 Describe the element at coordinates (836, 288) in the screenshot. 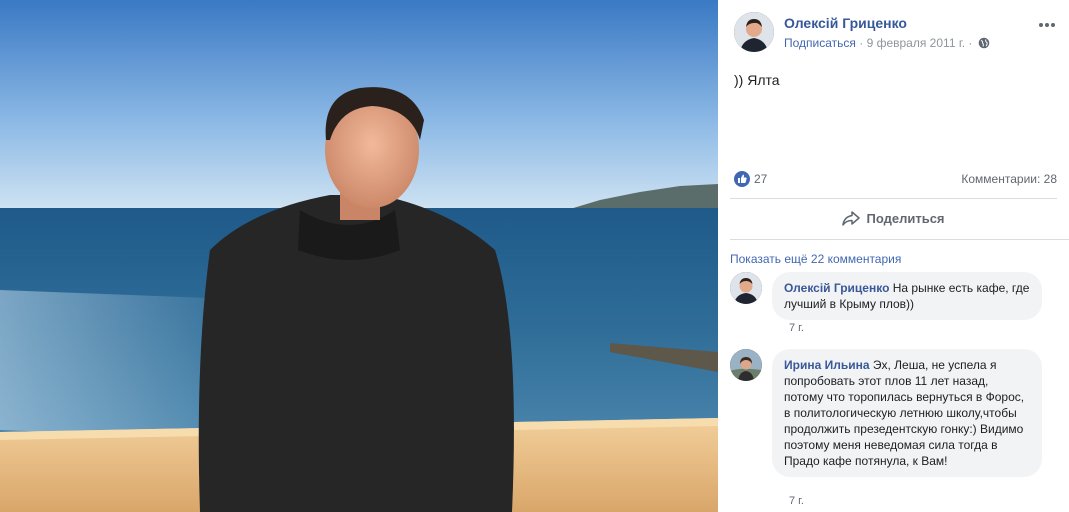

I see `commenter-name: Олексій Гриценко` at that location.